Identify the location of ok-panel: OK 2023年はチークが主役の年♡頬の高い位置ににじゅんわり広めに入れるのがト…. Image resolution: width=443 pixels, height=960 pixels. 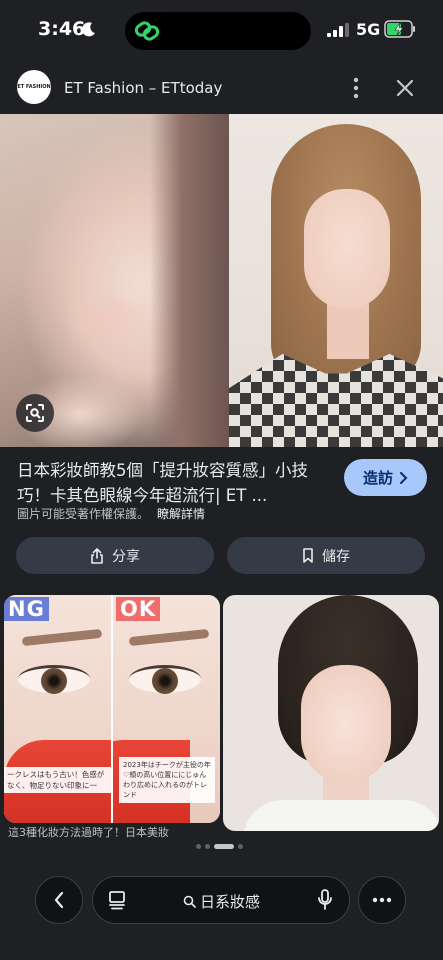
(166, 709).